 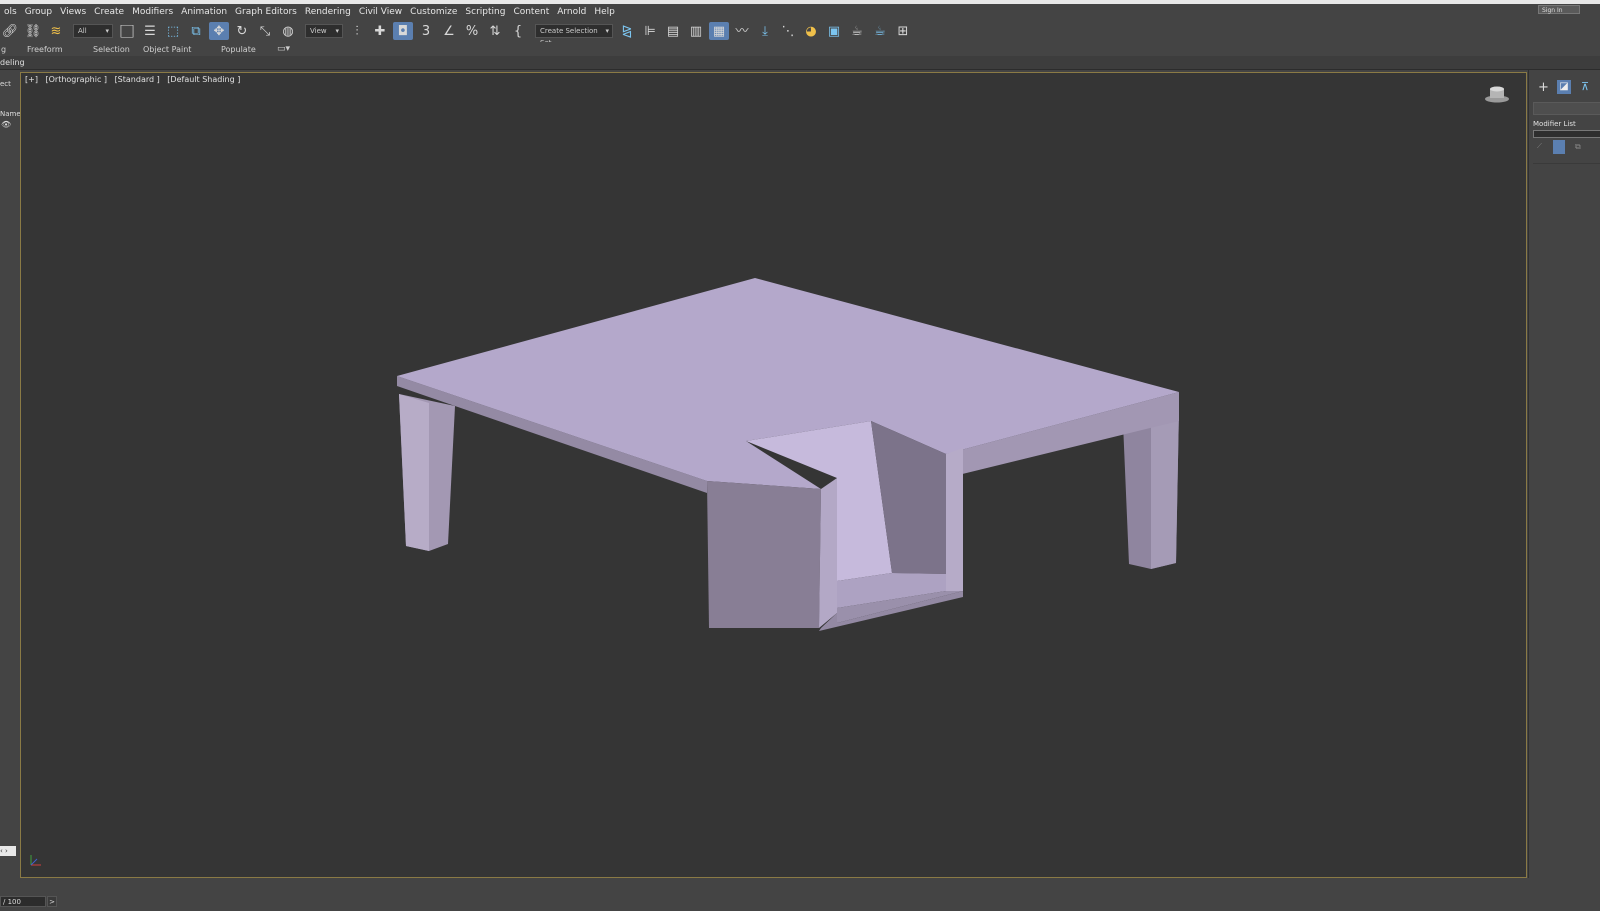 What do you see at coordinates (1554, 124) in the screenshot?
I see `modifier-list-label: Modifier List` at bounding box center [1554, 124].